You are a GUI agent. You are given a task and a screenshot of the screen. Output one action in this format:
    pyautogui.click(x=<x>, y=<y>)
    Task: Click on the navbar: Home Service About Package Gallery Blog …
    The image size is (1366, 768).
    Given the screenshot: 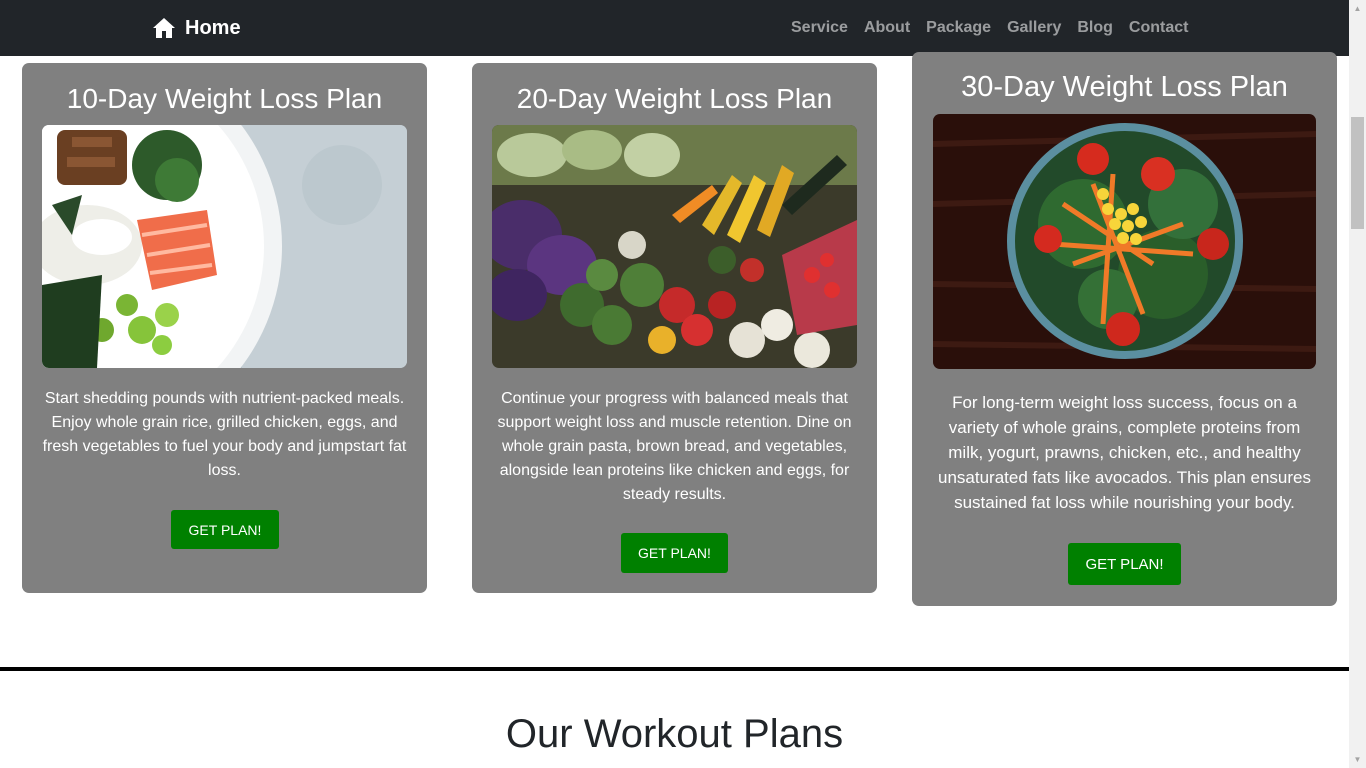 What is the action you would take?
    pyautogui.click(x=674, y=28)
    